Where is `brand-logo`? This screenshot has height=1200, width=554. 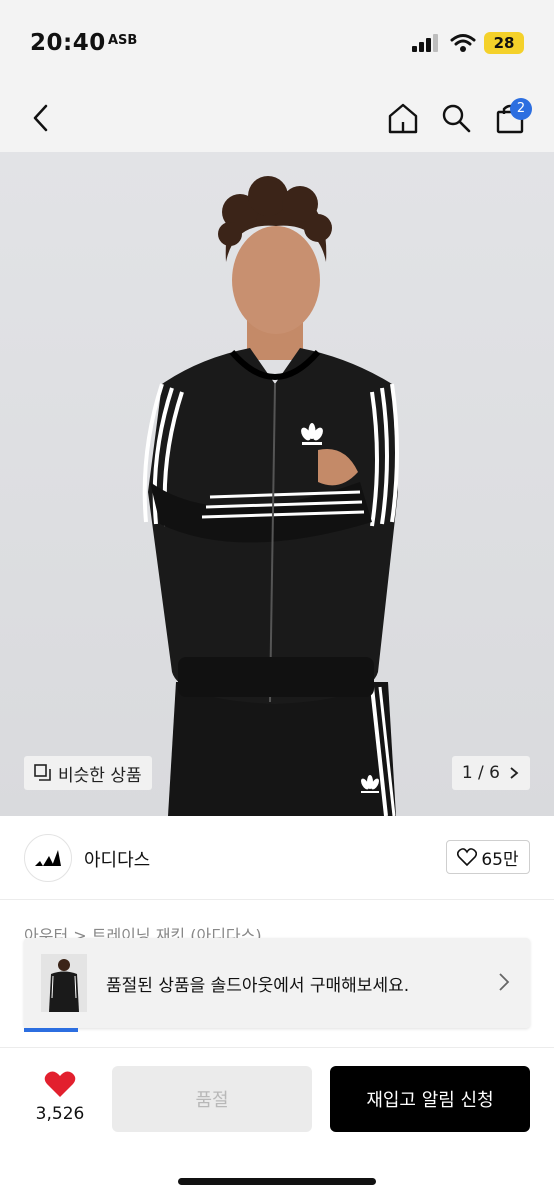
brand-logo is located at coordinates (48, 858).